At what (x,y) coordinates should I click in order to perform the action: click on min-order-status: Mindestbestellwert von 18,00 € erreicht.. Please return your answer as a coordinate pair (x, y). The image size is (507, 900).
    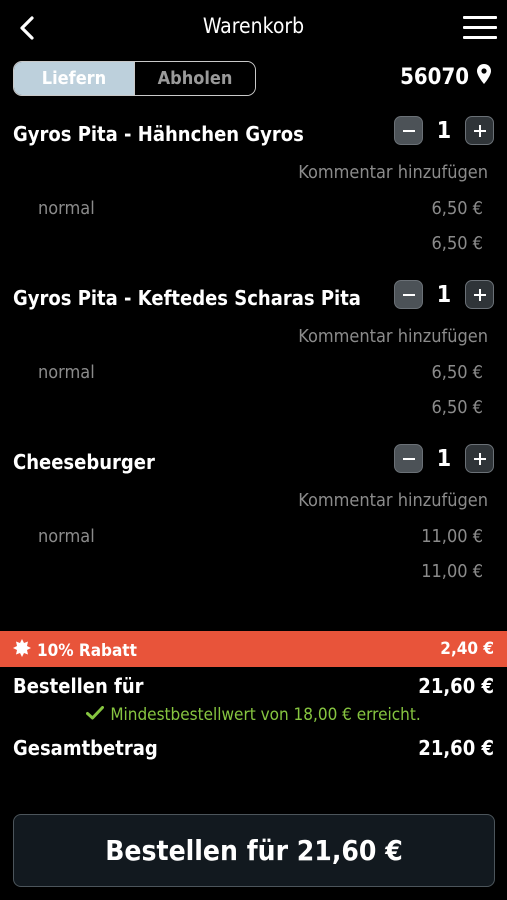
    Looking at the image, I should click on (253, 715).